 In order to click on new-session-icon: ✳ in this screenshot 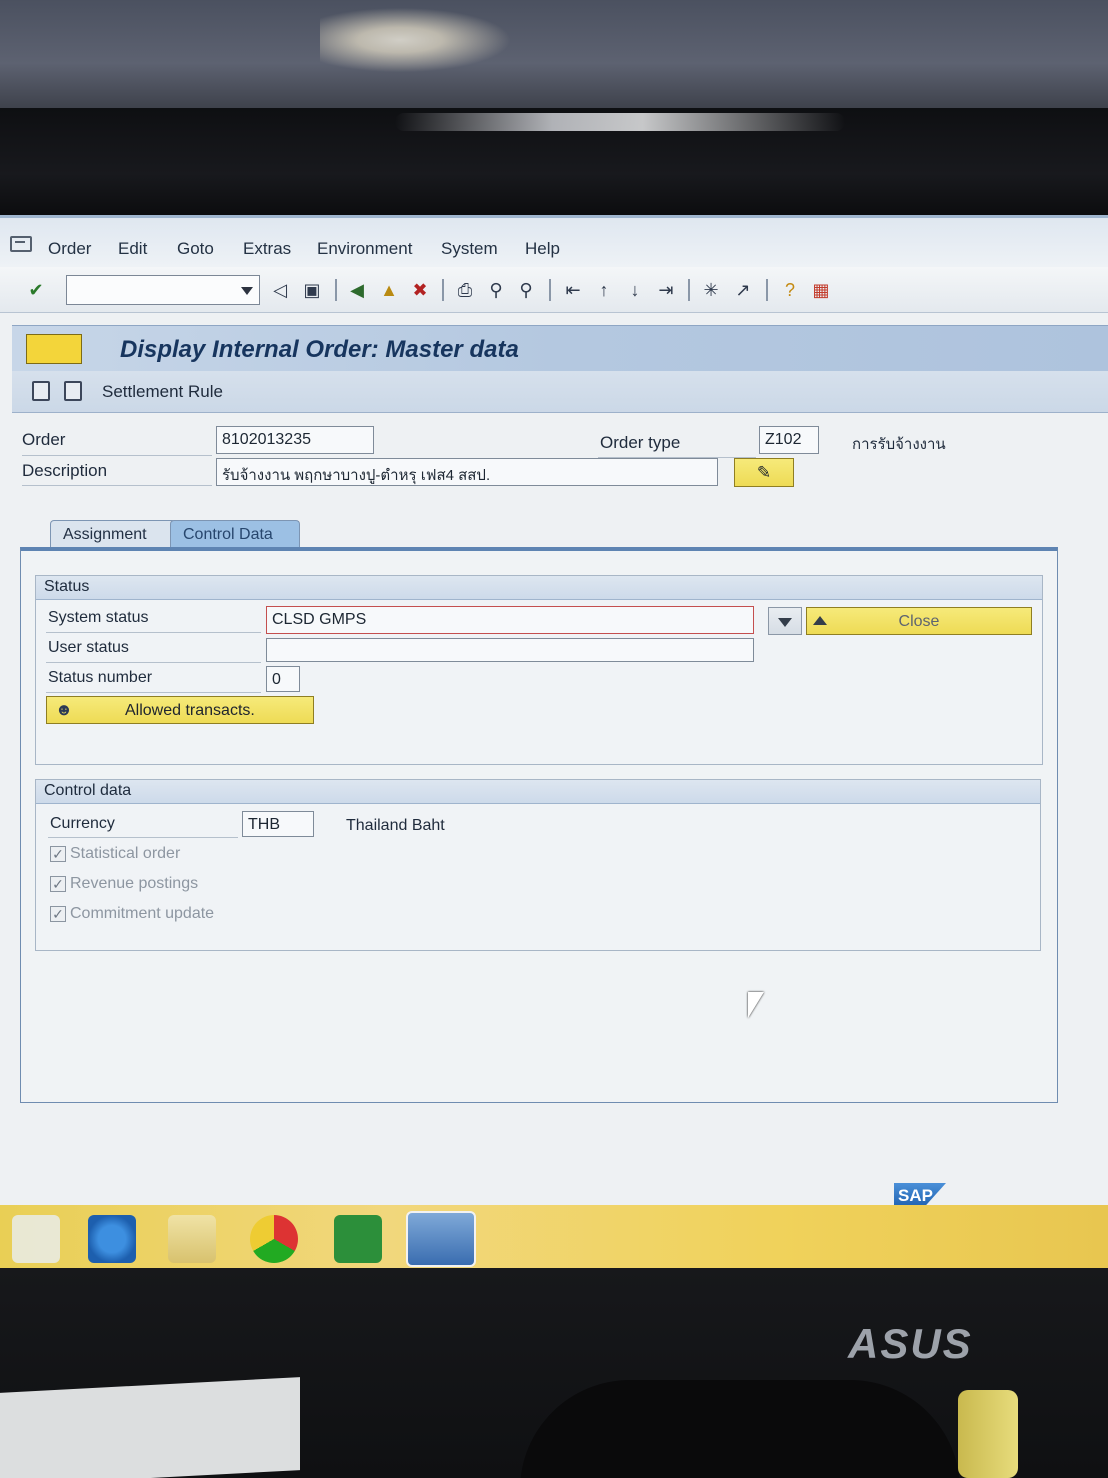, I will do `click(711, 290)`.